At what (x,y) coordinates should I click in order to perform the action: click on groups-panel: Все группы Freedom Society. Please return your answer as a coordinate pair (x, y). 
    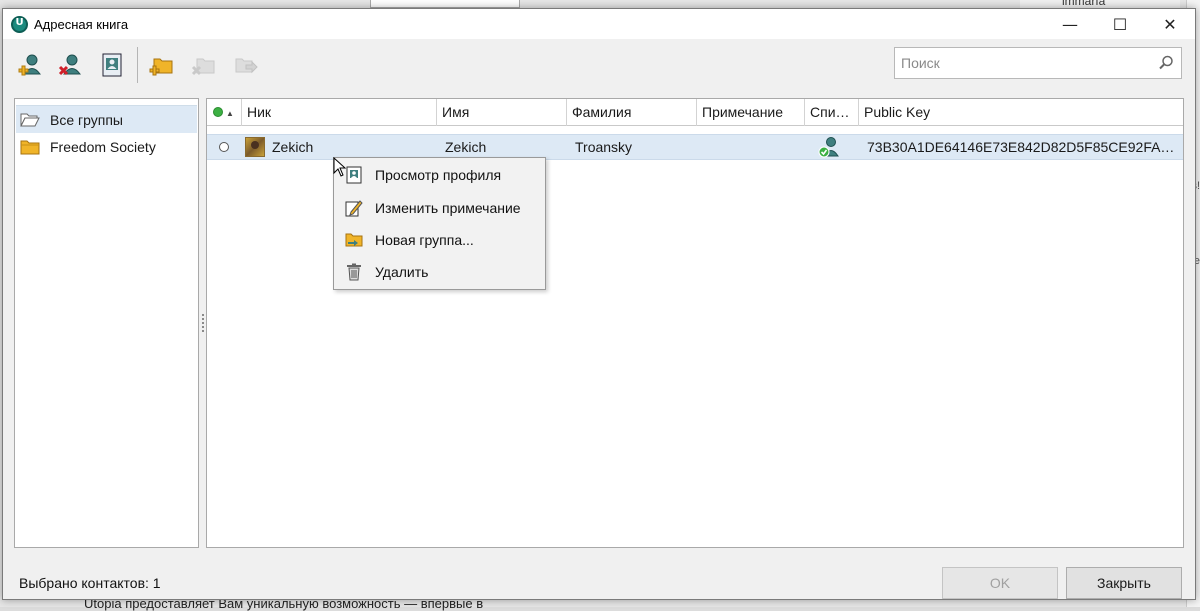
    Looking at the image, I should click on (106, 323).